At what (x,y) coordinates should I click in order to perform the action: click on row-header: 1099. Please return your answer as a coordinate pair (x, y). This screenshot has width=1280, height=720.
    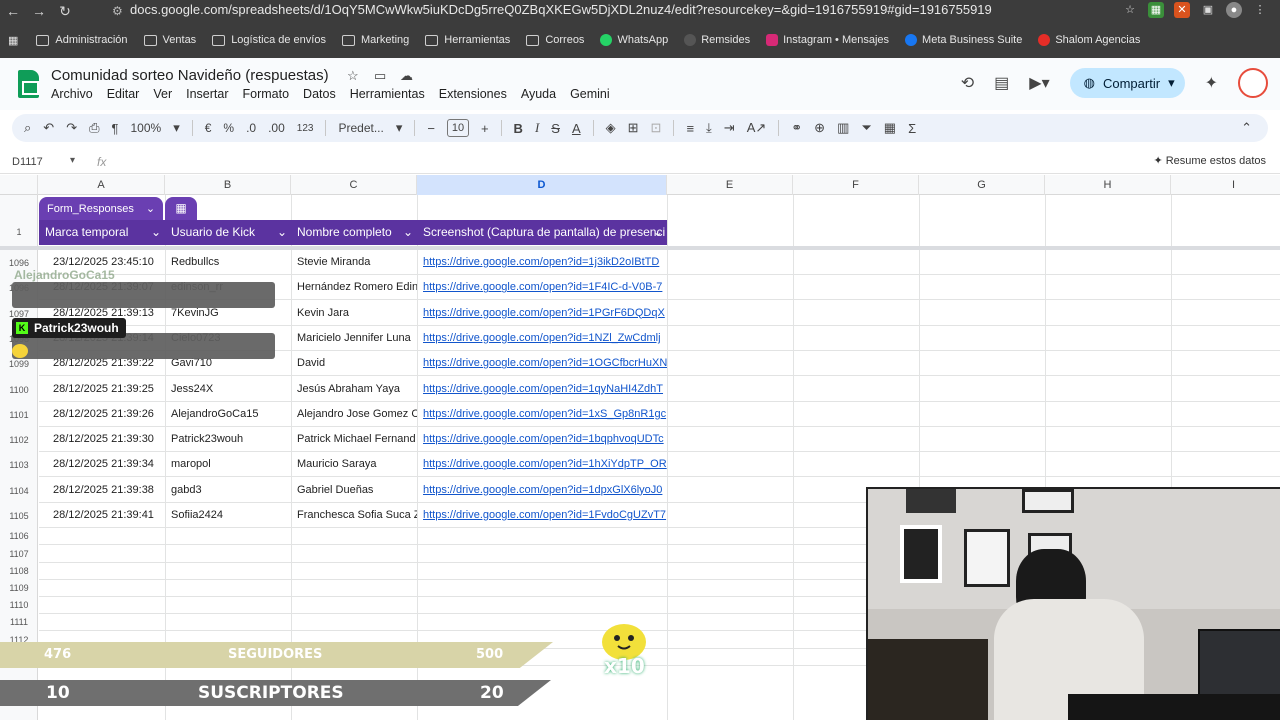
    Looking at the image, I should click on (19, 364).